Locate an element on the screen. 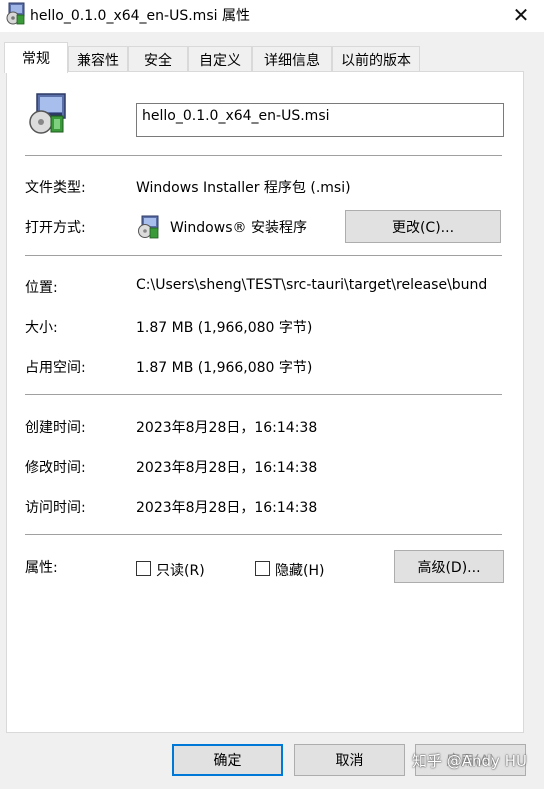  attributes-label: 属性: is located at coordinates (41, 568).